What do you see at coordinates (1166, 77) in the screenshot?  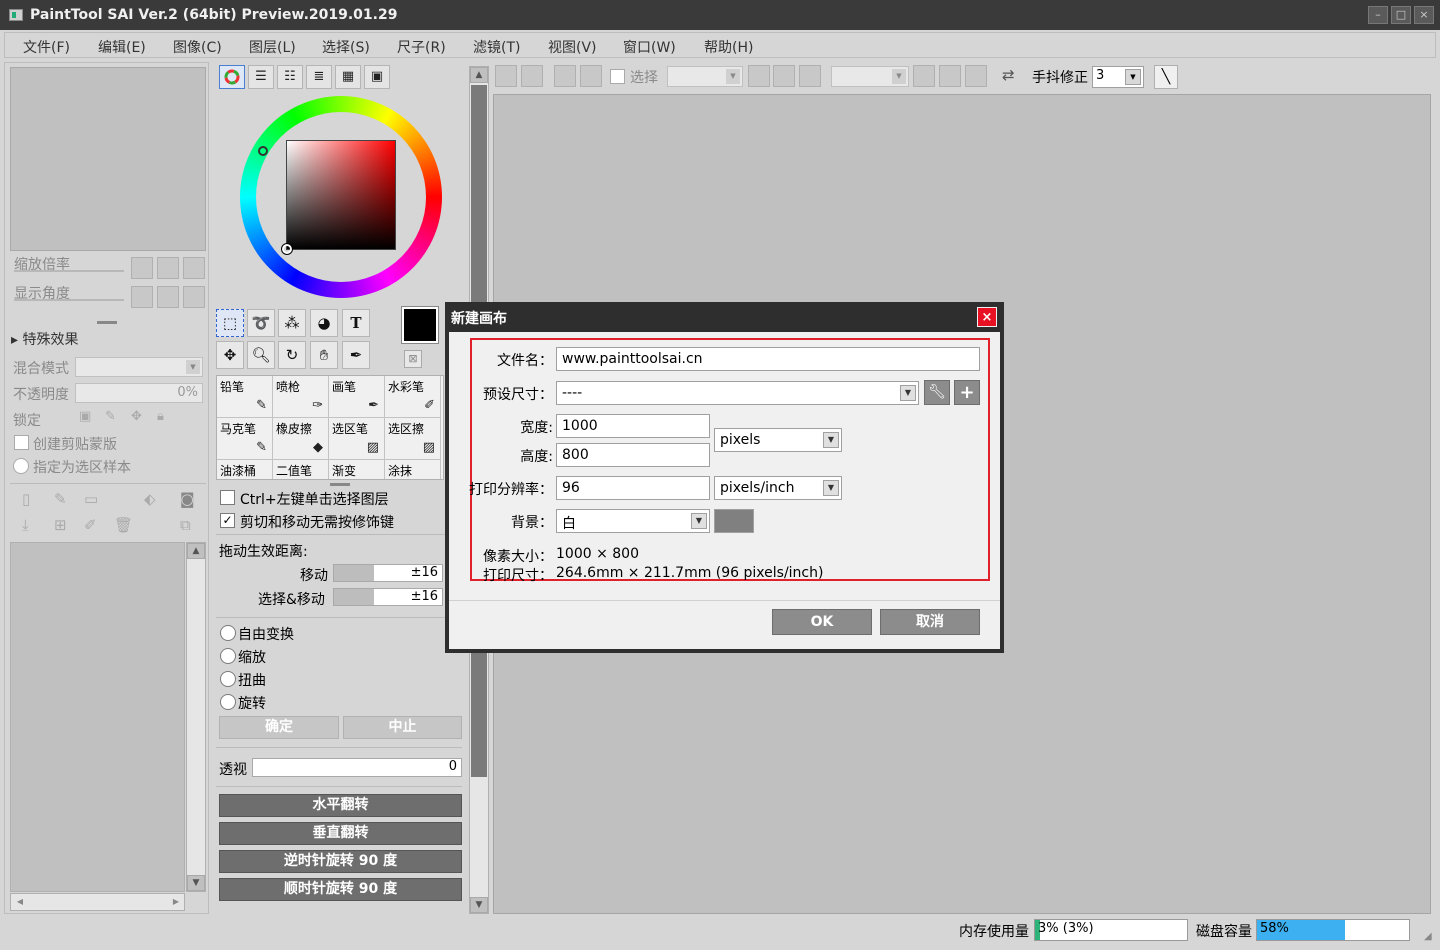 I see `line-tool-button: ╲` at bounding box center [1166, 77].